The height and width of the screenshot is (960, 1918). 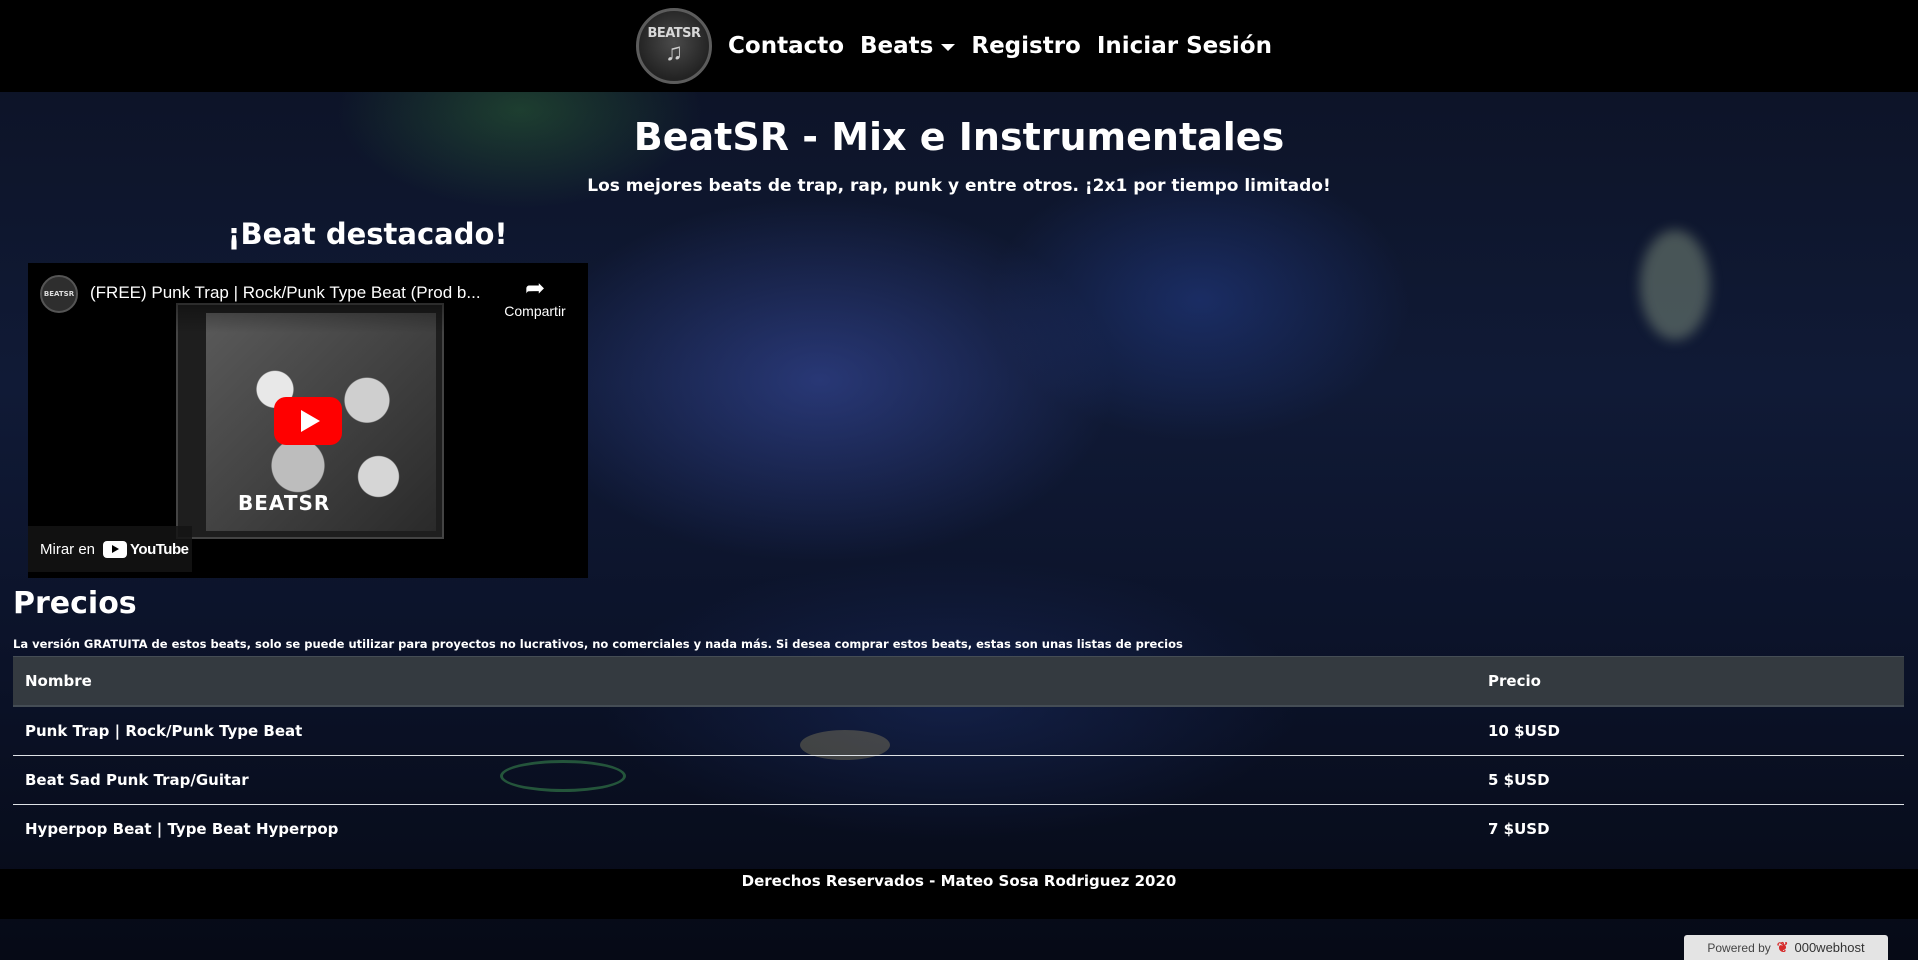 What do you see at coordinates (744, 828) in the screenshot?
I see `row-name: Hyperpop Beat | Type Beat Hyperpop` at bounding box center [744, 828].